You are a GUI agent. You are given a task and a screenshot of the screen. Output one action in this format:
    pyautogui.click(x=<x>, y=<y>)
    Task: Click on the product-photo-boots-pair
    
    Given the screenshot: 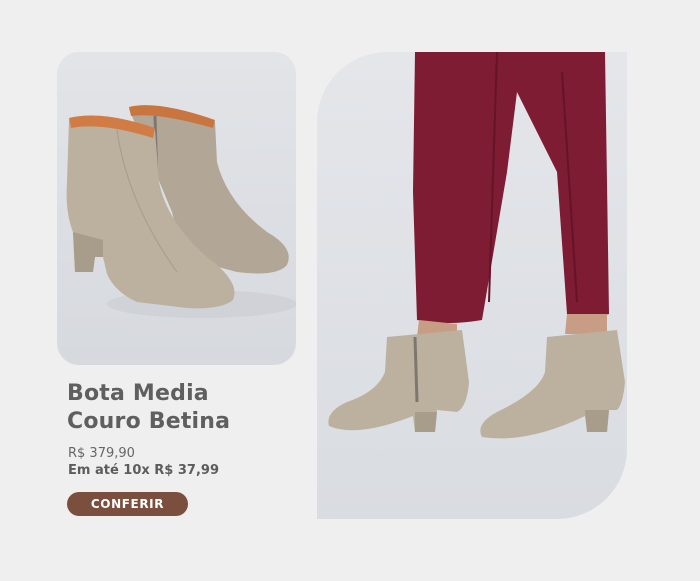 What is the action you would take?
    pyautogui.click(x=181, y=211)
    